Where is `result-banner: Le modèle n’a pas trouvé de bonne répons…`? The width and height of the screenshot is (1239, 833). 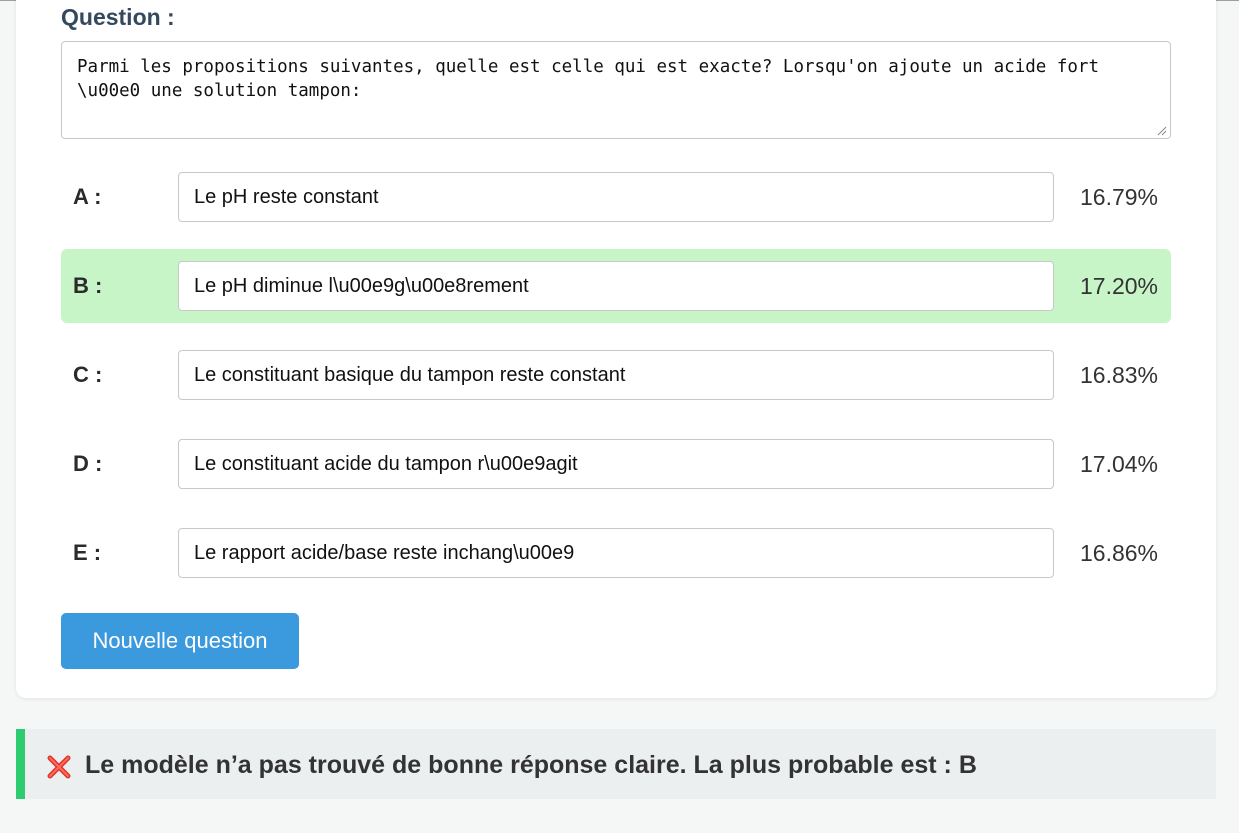 result-banner: Le modèle n’a pas trouvé de bonne répons… is located at coordinates (616, 764).